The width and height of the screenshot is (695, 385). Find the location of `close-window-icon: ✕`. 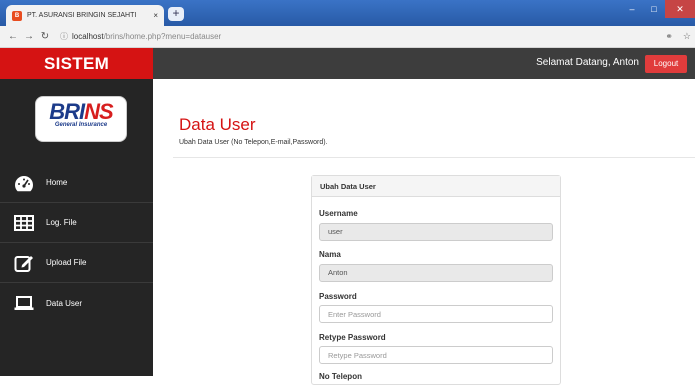

close-window-icon: ✕ is located at coordinates (680, 9).